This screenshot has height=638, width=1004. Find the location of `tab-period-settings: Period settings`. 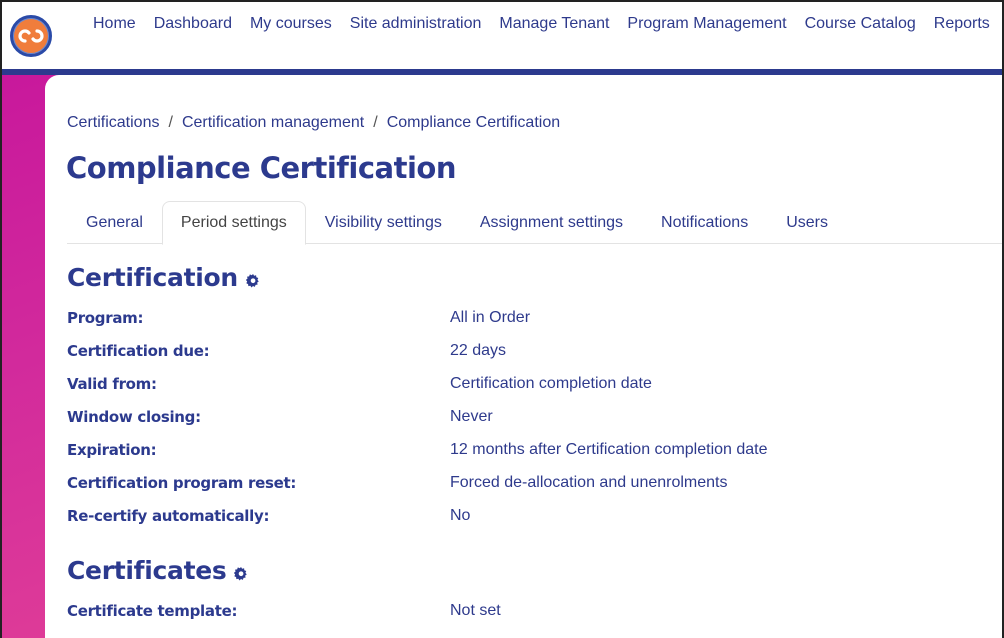

tab-period-settings: Period settings is located at coordinates (233, 223).